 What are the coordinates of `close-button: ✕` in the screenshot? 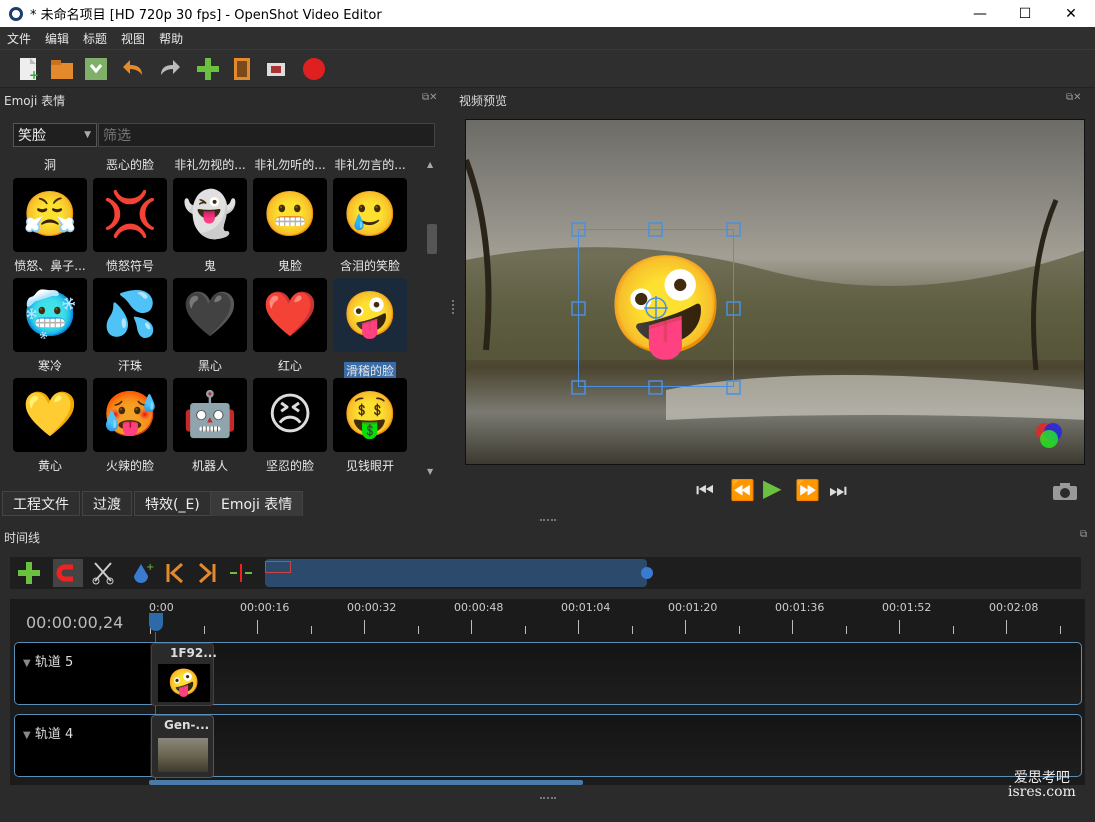 It's located at (1071, 13).